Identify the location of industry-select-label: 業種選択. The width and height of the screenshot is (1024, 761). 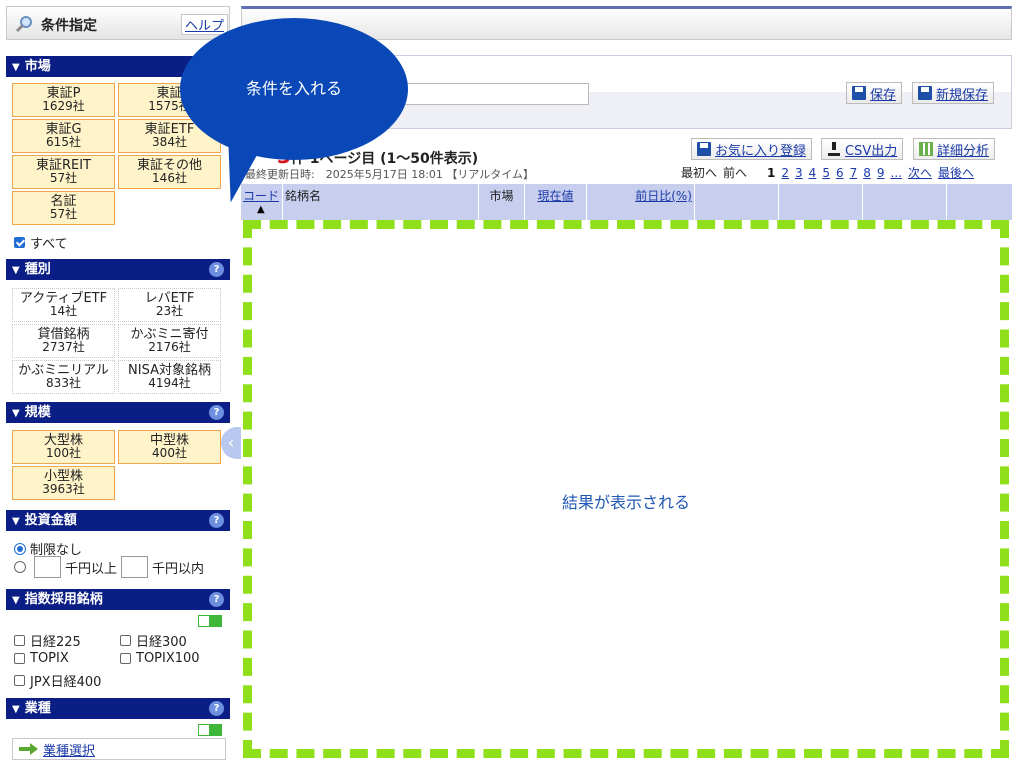
(69, 751).